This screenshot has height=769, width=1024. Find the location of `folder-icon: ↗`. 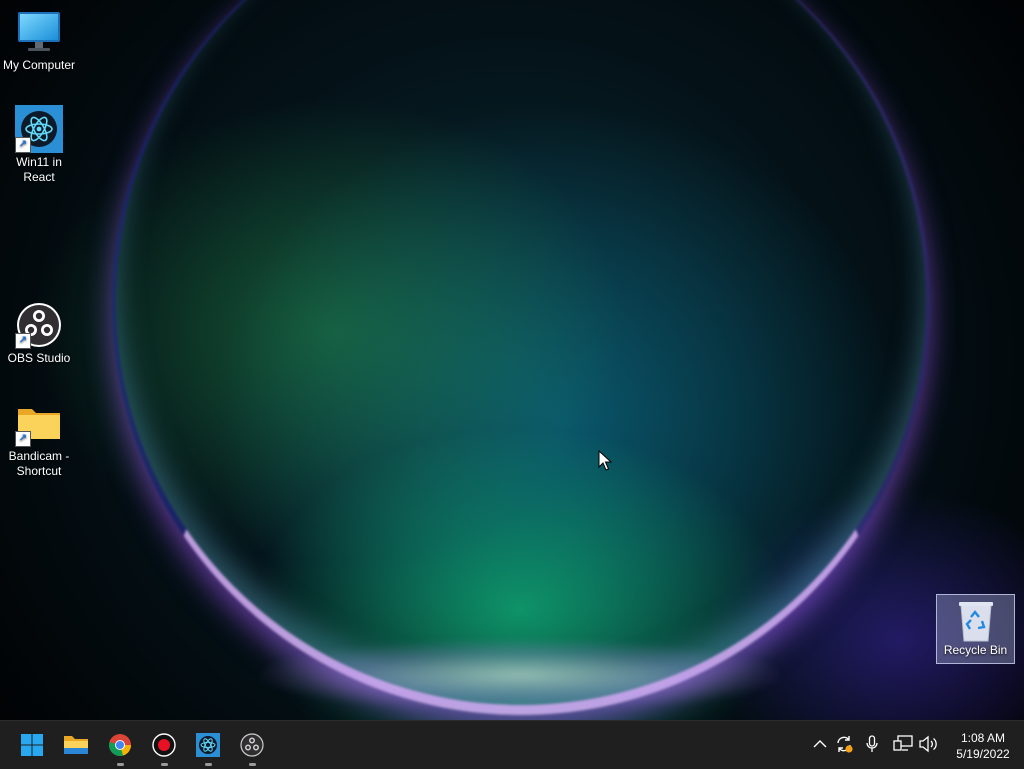

folder-icon: ↗ is located at coordinates (39, 423).